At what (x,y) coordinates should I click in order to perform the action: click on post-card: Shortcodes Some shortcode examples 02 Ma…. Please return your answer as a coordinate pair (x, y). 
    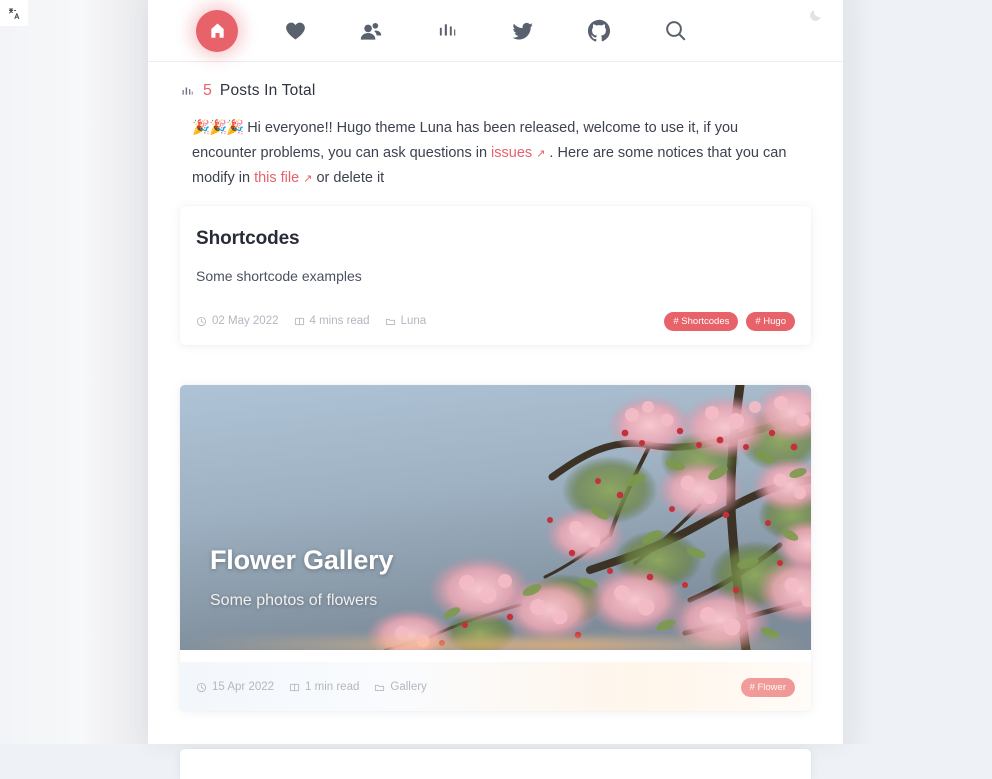
    Looking at the image, I should click on (495, 275).